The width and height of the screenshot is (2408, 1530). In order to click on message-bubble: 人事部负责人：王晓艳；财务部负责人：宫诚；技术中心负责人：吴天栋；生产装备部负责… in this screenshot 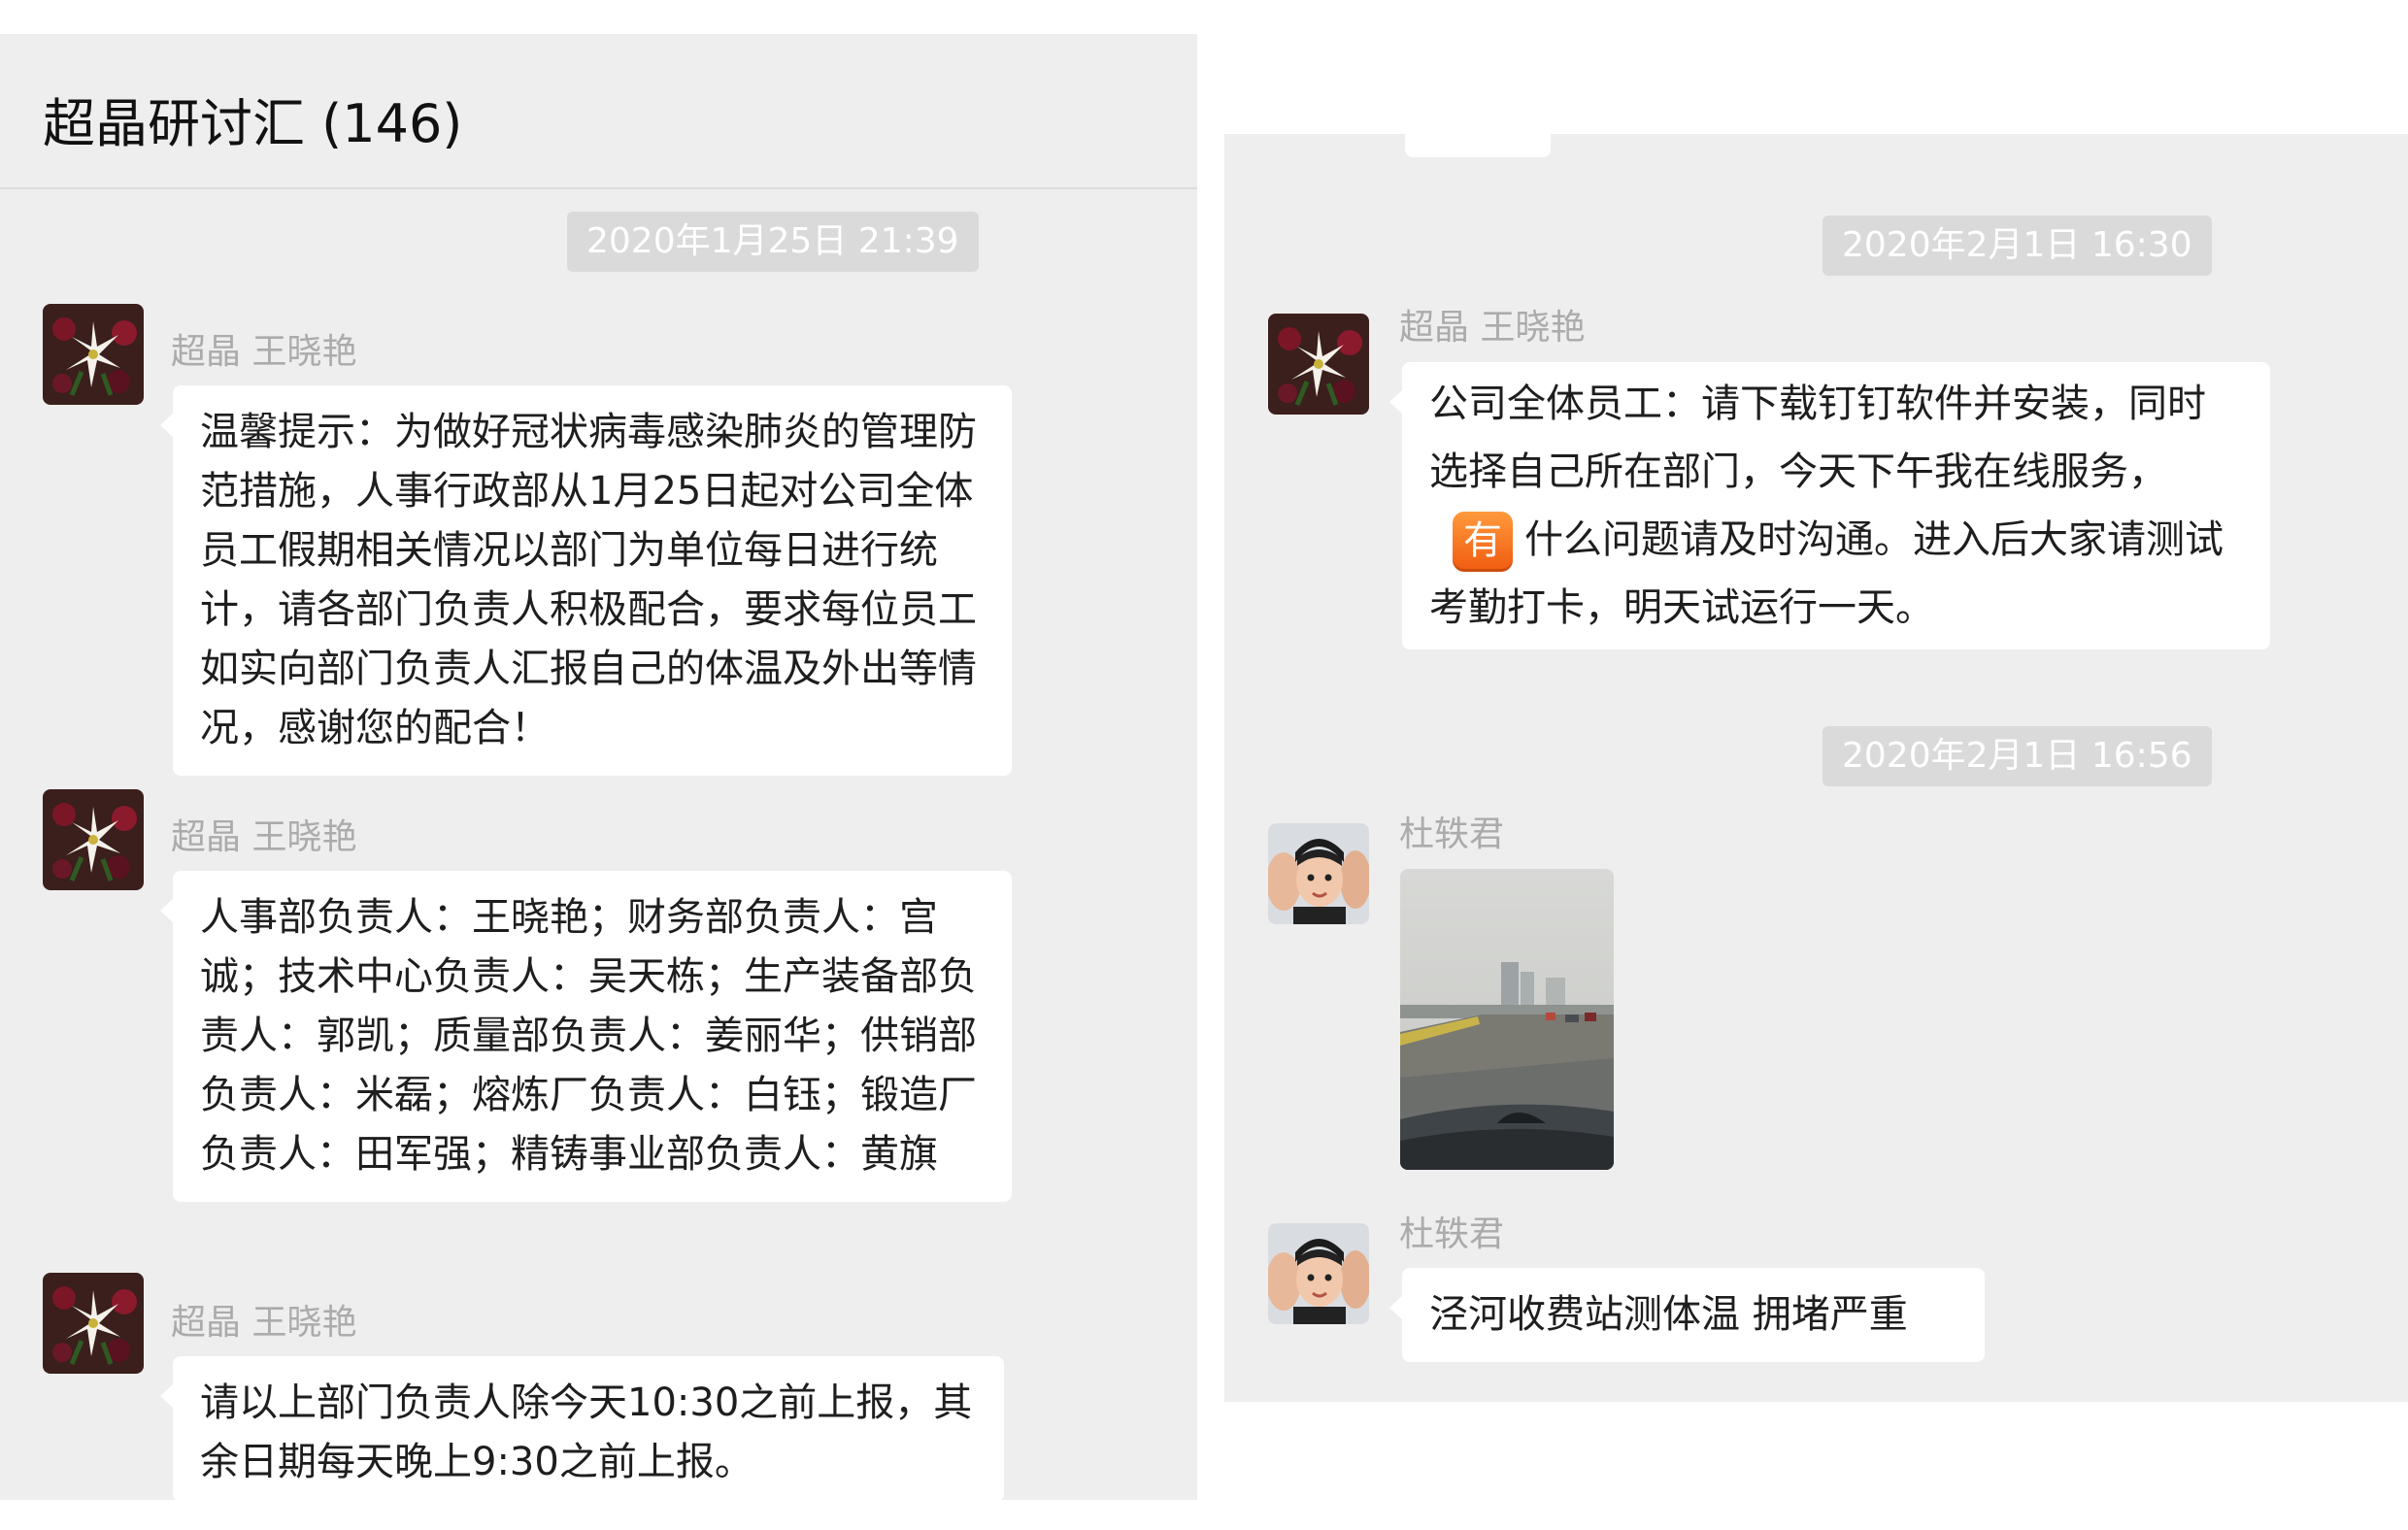, I will do `click(586, 1036)`.